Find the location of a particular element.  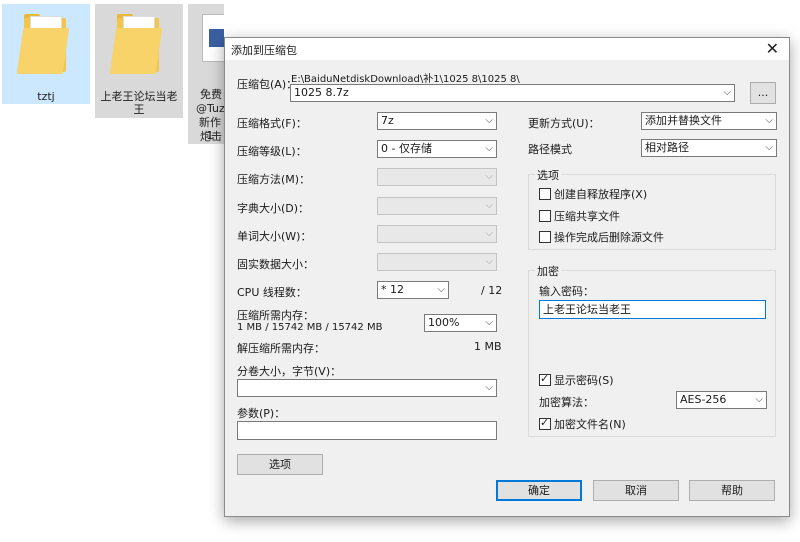

ok-button: 确定 is located at coordinates (539, 490).